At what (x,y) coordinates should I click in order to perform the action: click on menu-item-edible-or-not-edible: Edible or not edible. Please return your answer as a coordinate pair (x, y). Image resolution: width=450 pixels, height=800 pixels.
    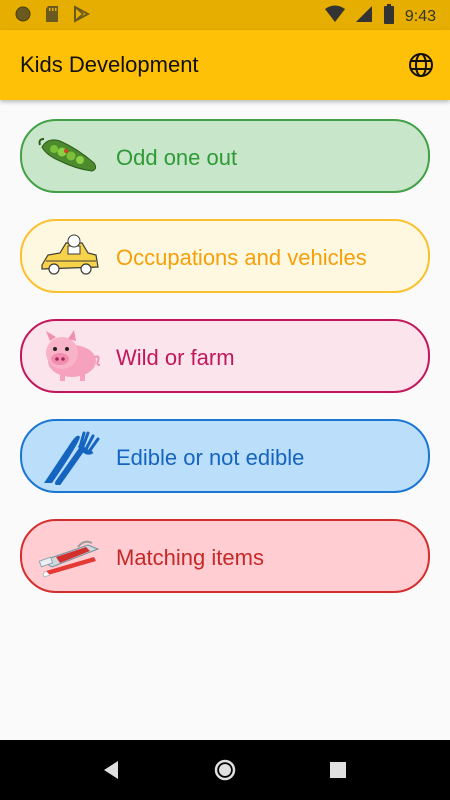
    Looking at the image, I should click on (225, 456).